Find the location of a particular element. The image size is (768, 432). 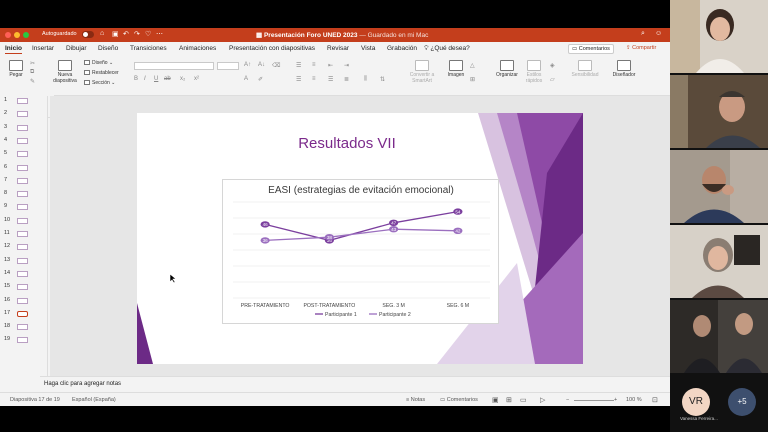

maximize-window-button is located at coordinates (26, 35).